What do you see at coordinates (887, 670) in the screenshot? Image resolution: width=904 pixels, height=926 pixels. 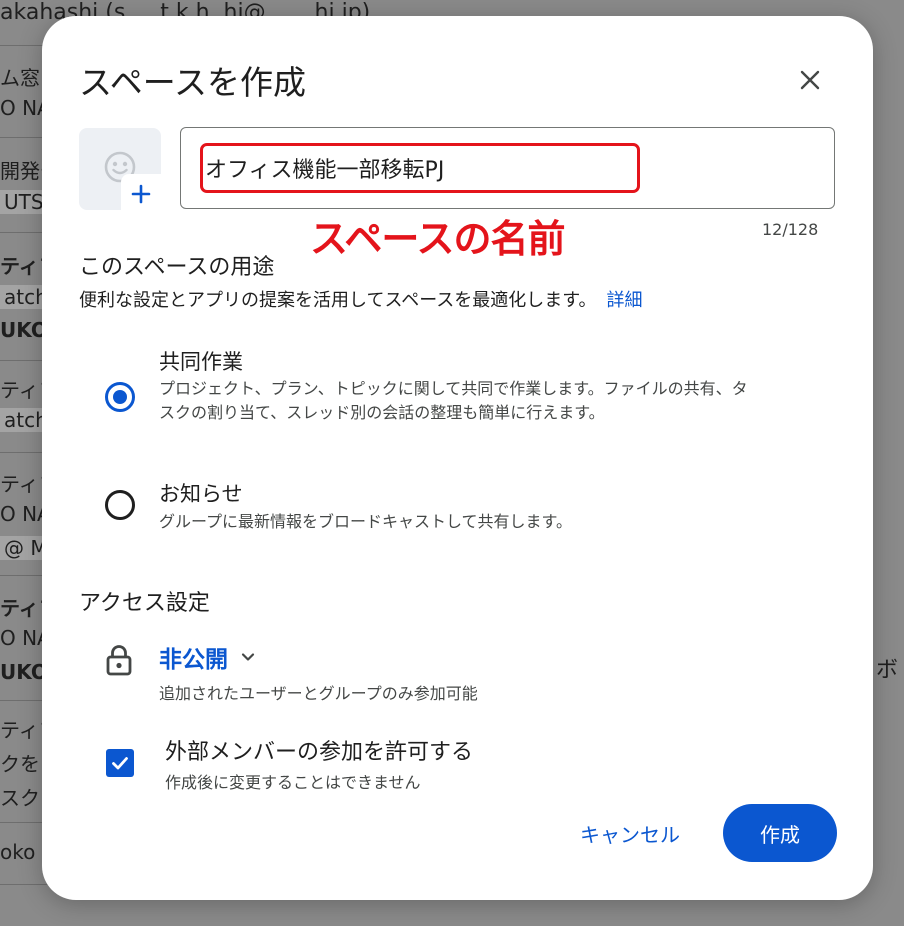 I see `background-right-fragment: ボ` at bounding box center [887, 670].